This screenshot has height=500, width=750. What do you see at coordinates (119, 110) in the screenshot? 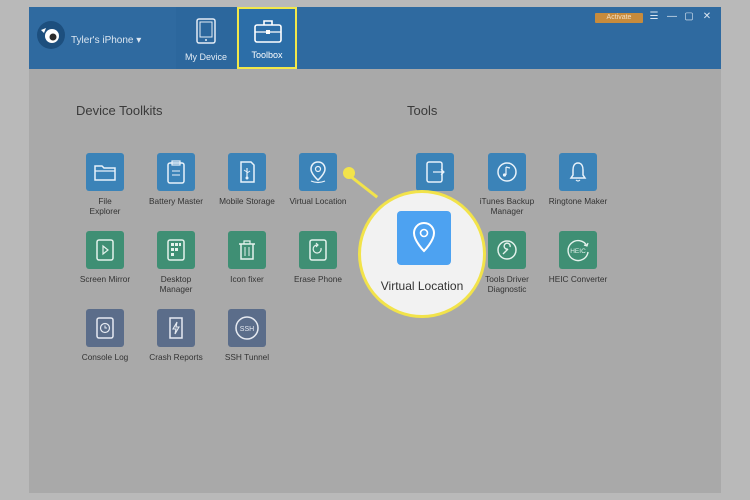
I see `section-device-toolkits: Device Toolkits` at bounding box center [119, 110].